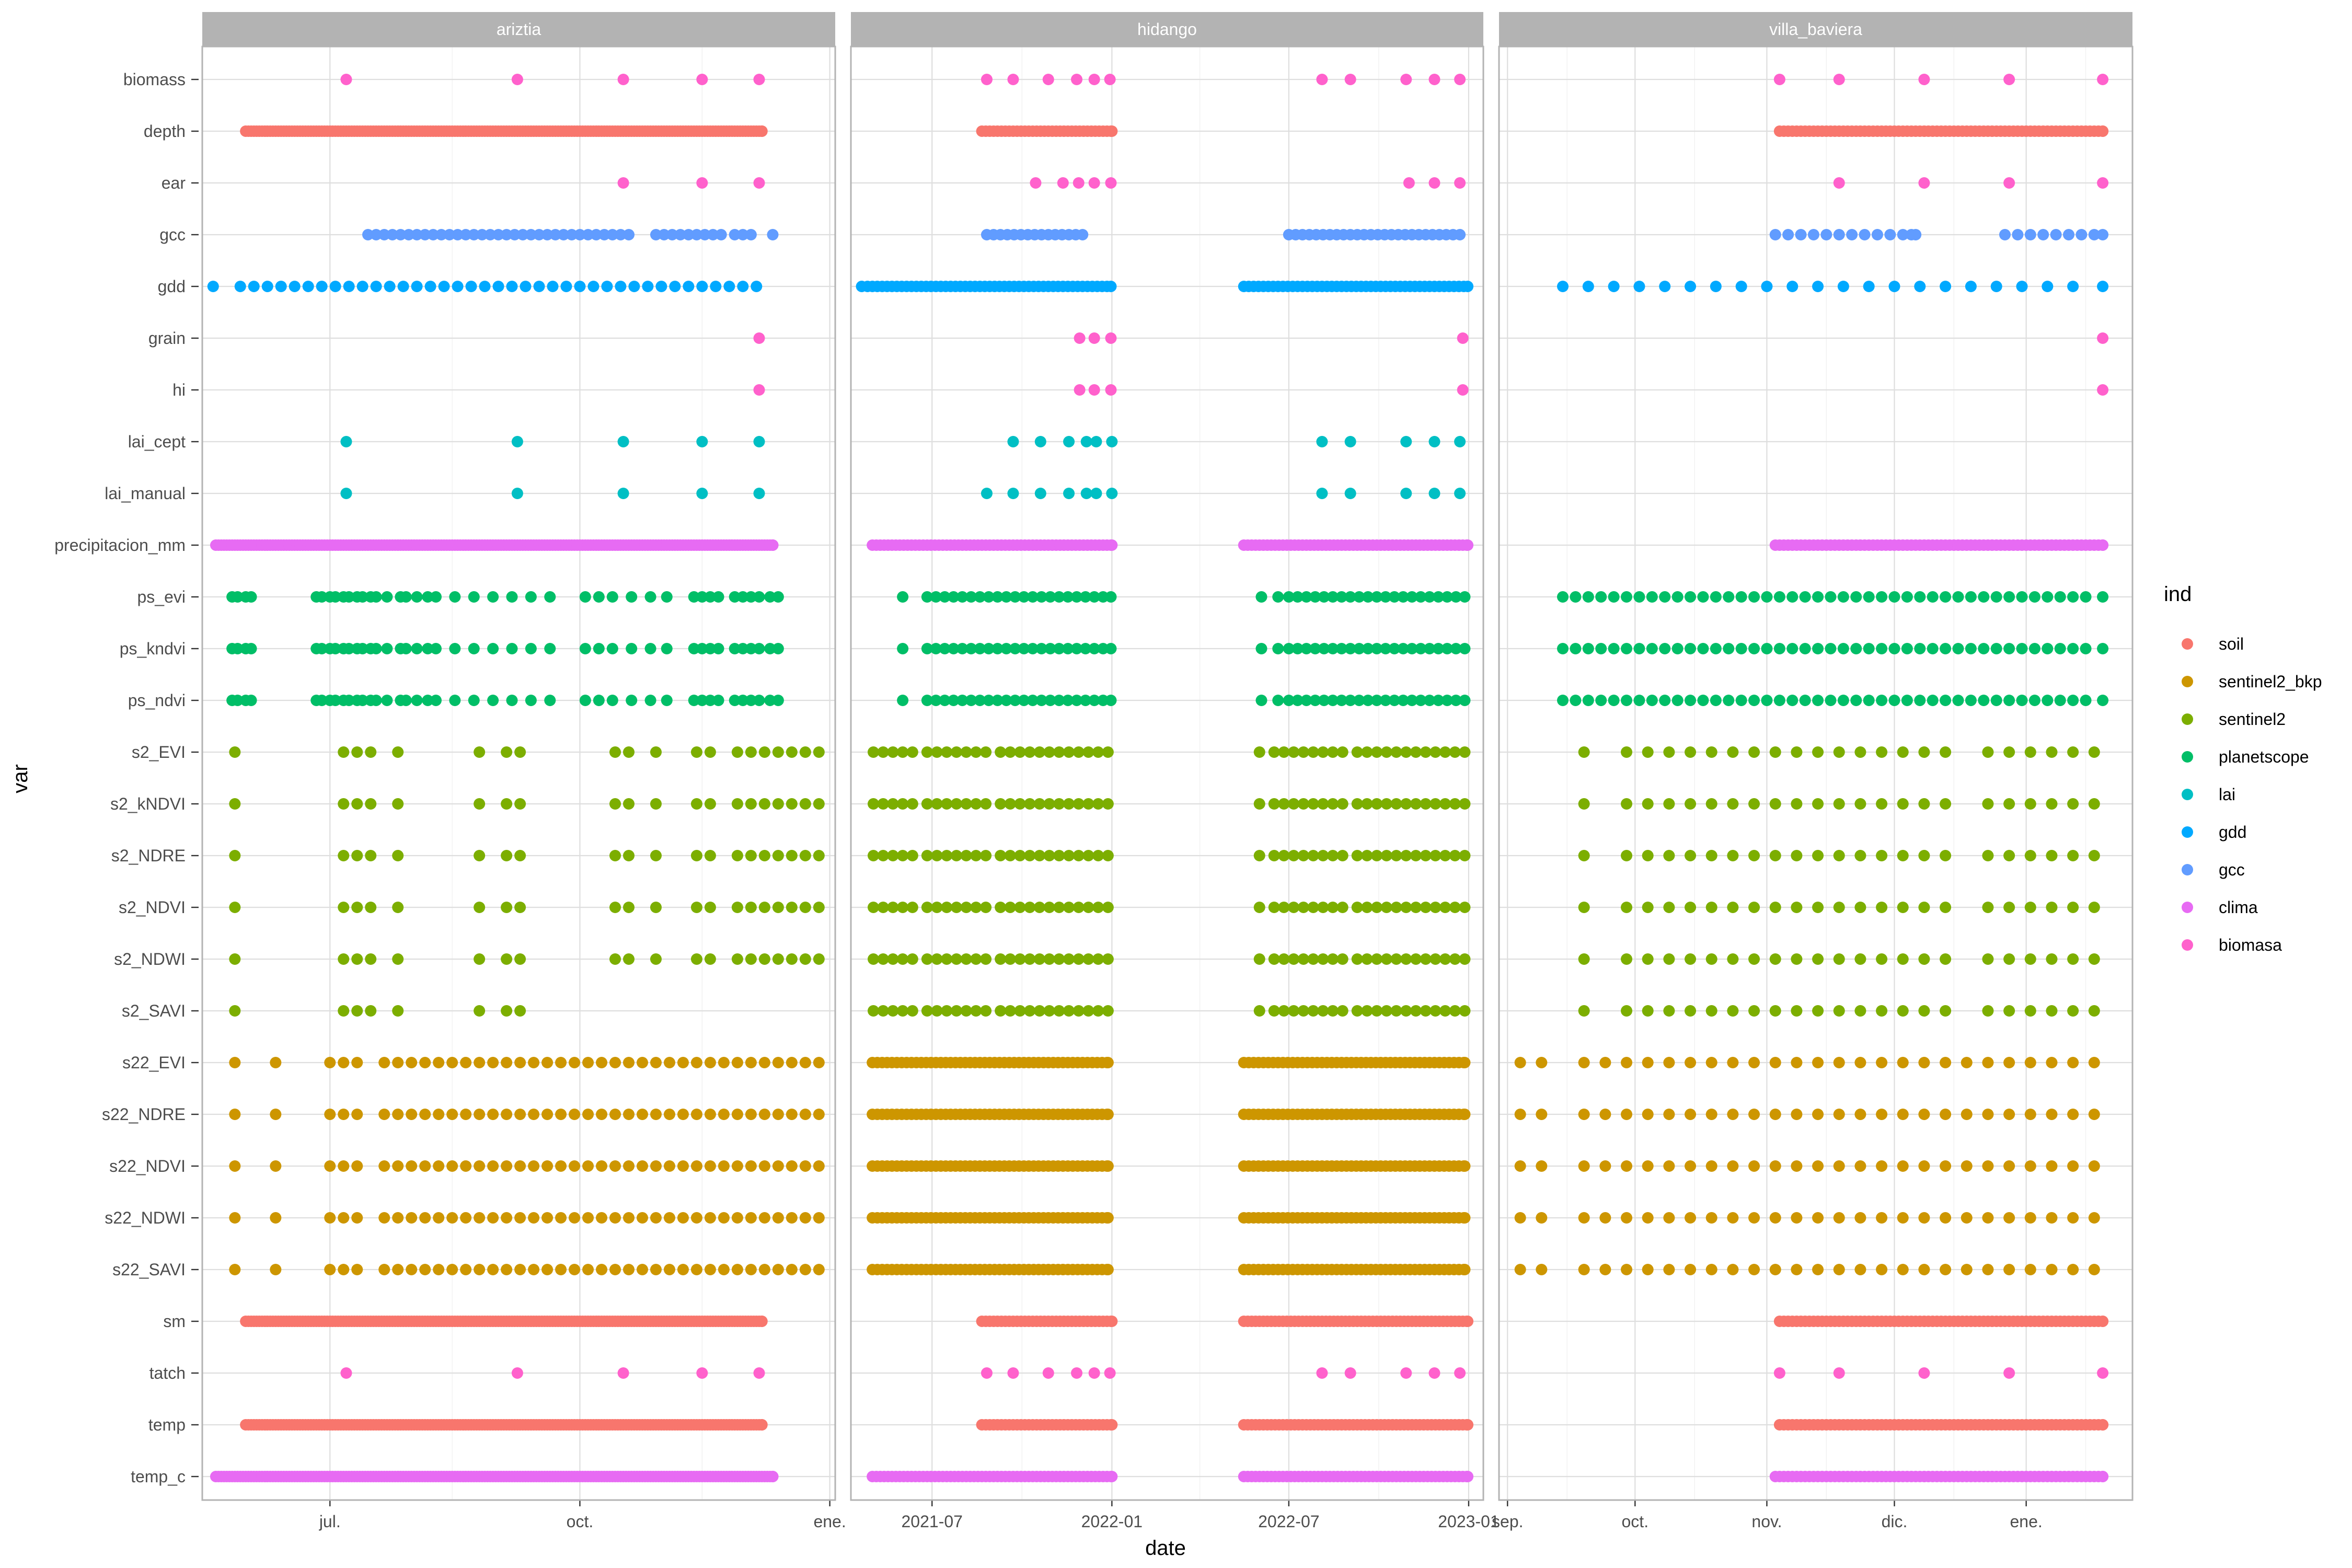 The height and width of the screenshot is (1568, 2352). Describe the element at coordinates (1833, 597) in the screenshot. I see `series-ps_evi` at that location.